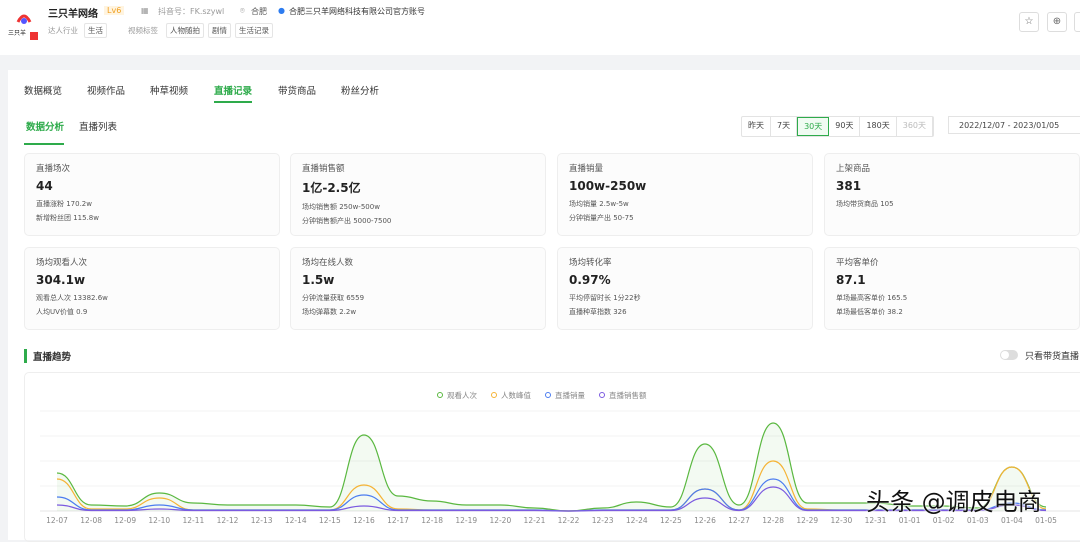  What do you see at coordinates (262, 520) in the screenshot?
I see `x-tick-label: 12-13` at bounding box center [262, 520].